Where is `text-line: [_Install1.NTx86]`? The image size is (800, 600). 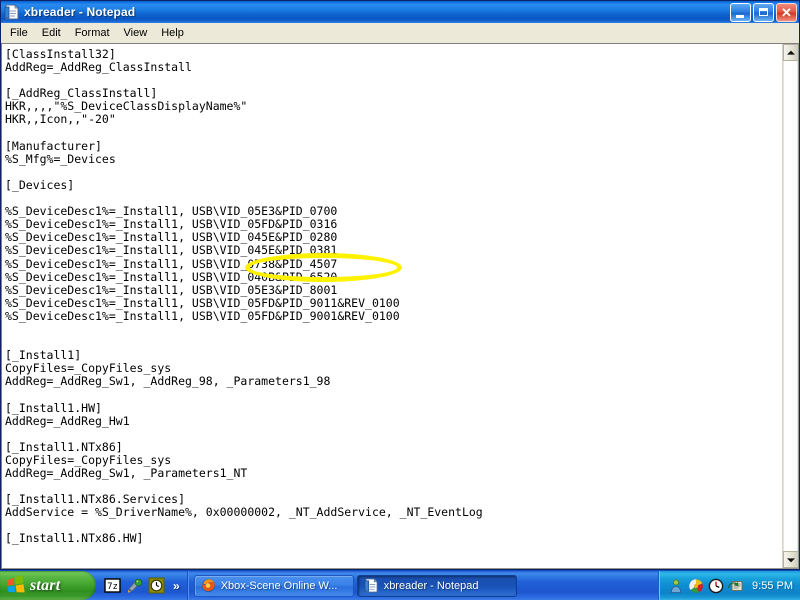
text-line: [_Install1.NTx86] is located at coordinates (64, 446).